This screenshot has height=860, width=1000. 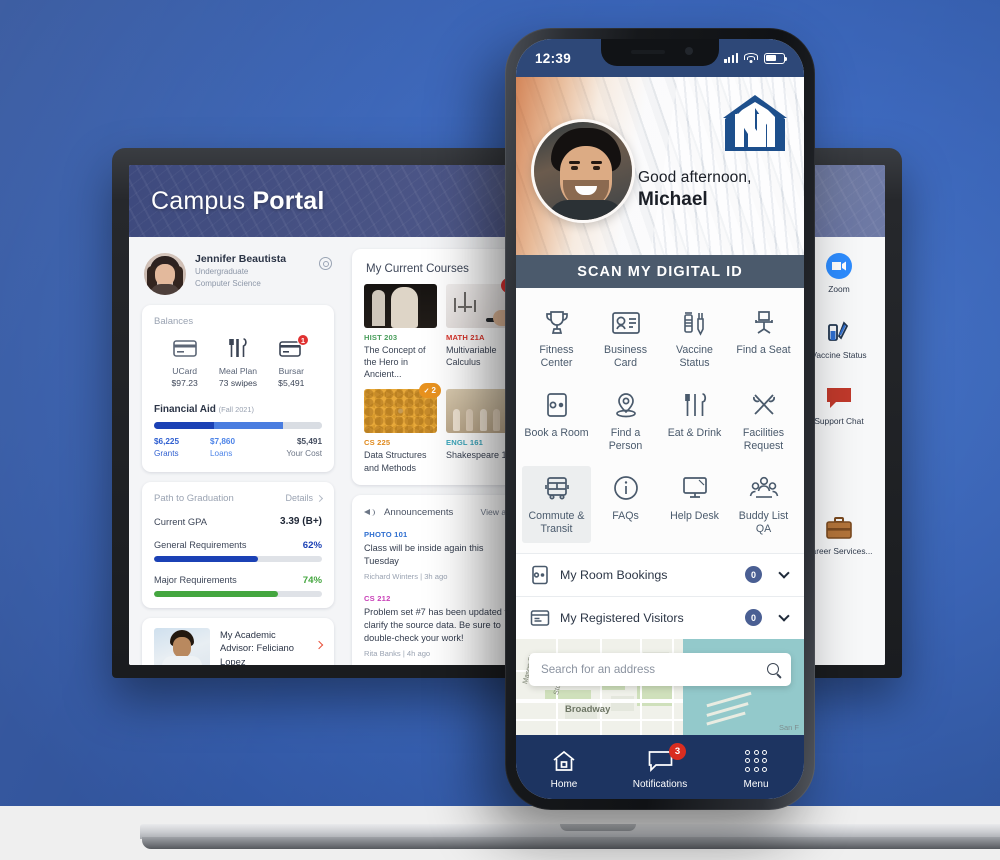 I want to click on graduation-title: Path to Graduation, so click(x=194, y=498).